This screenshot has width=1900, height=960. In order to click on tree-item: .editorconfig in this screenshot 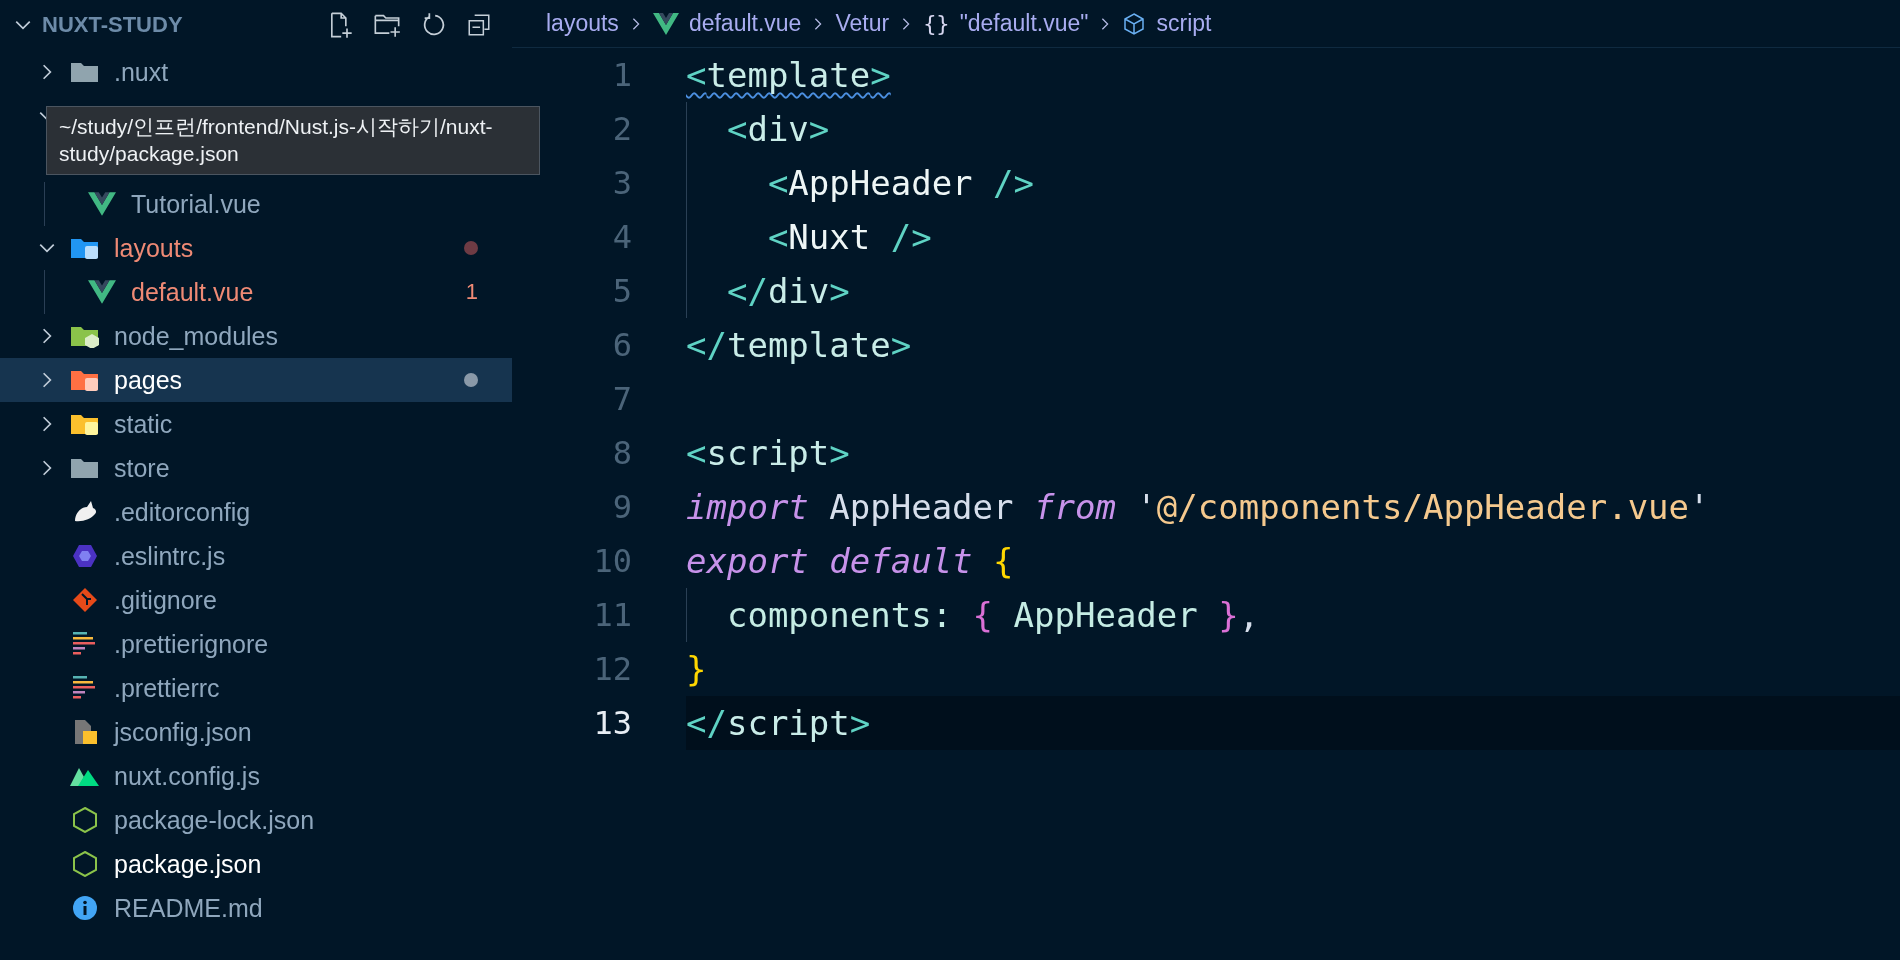, I will do `click(256, 512)`.